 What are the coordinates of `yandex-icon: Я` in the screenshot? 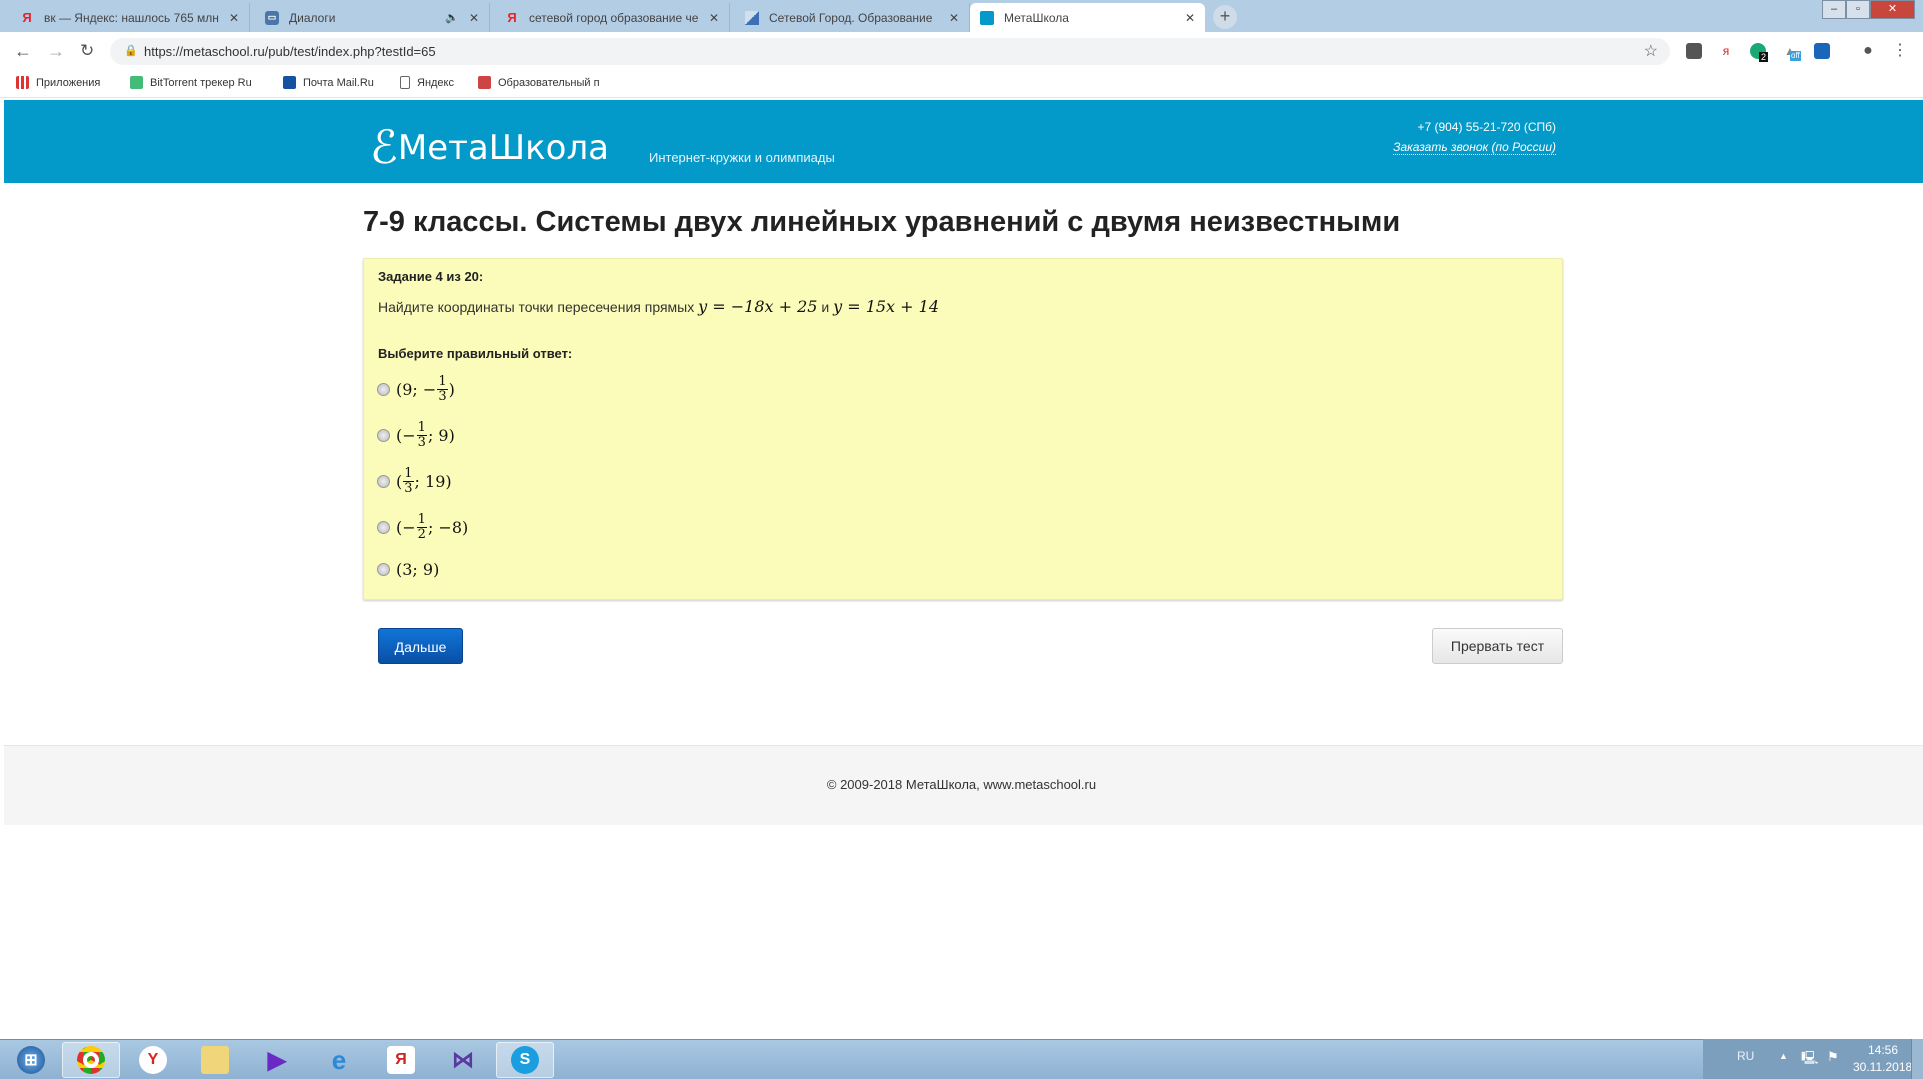 It's located at (401, 1060).